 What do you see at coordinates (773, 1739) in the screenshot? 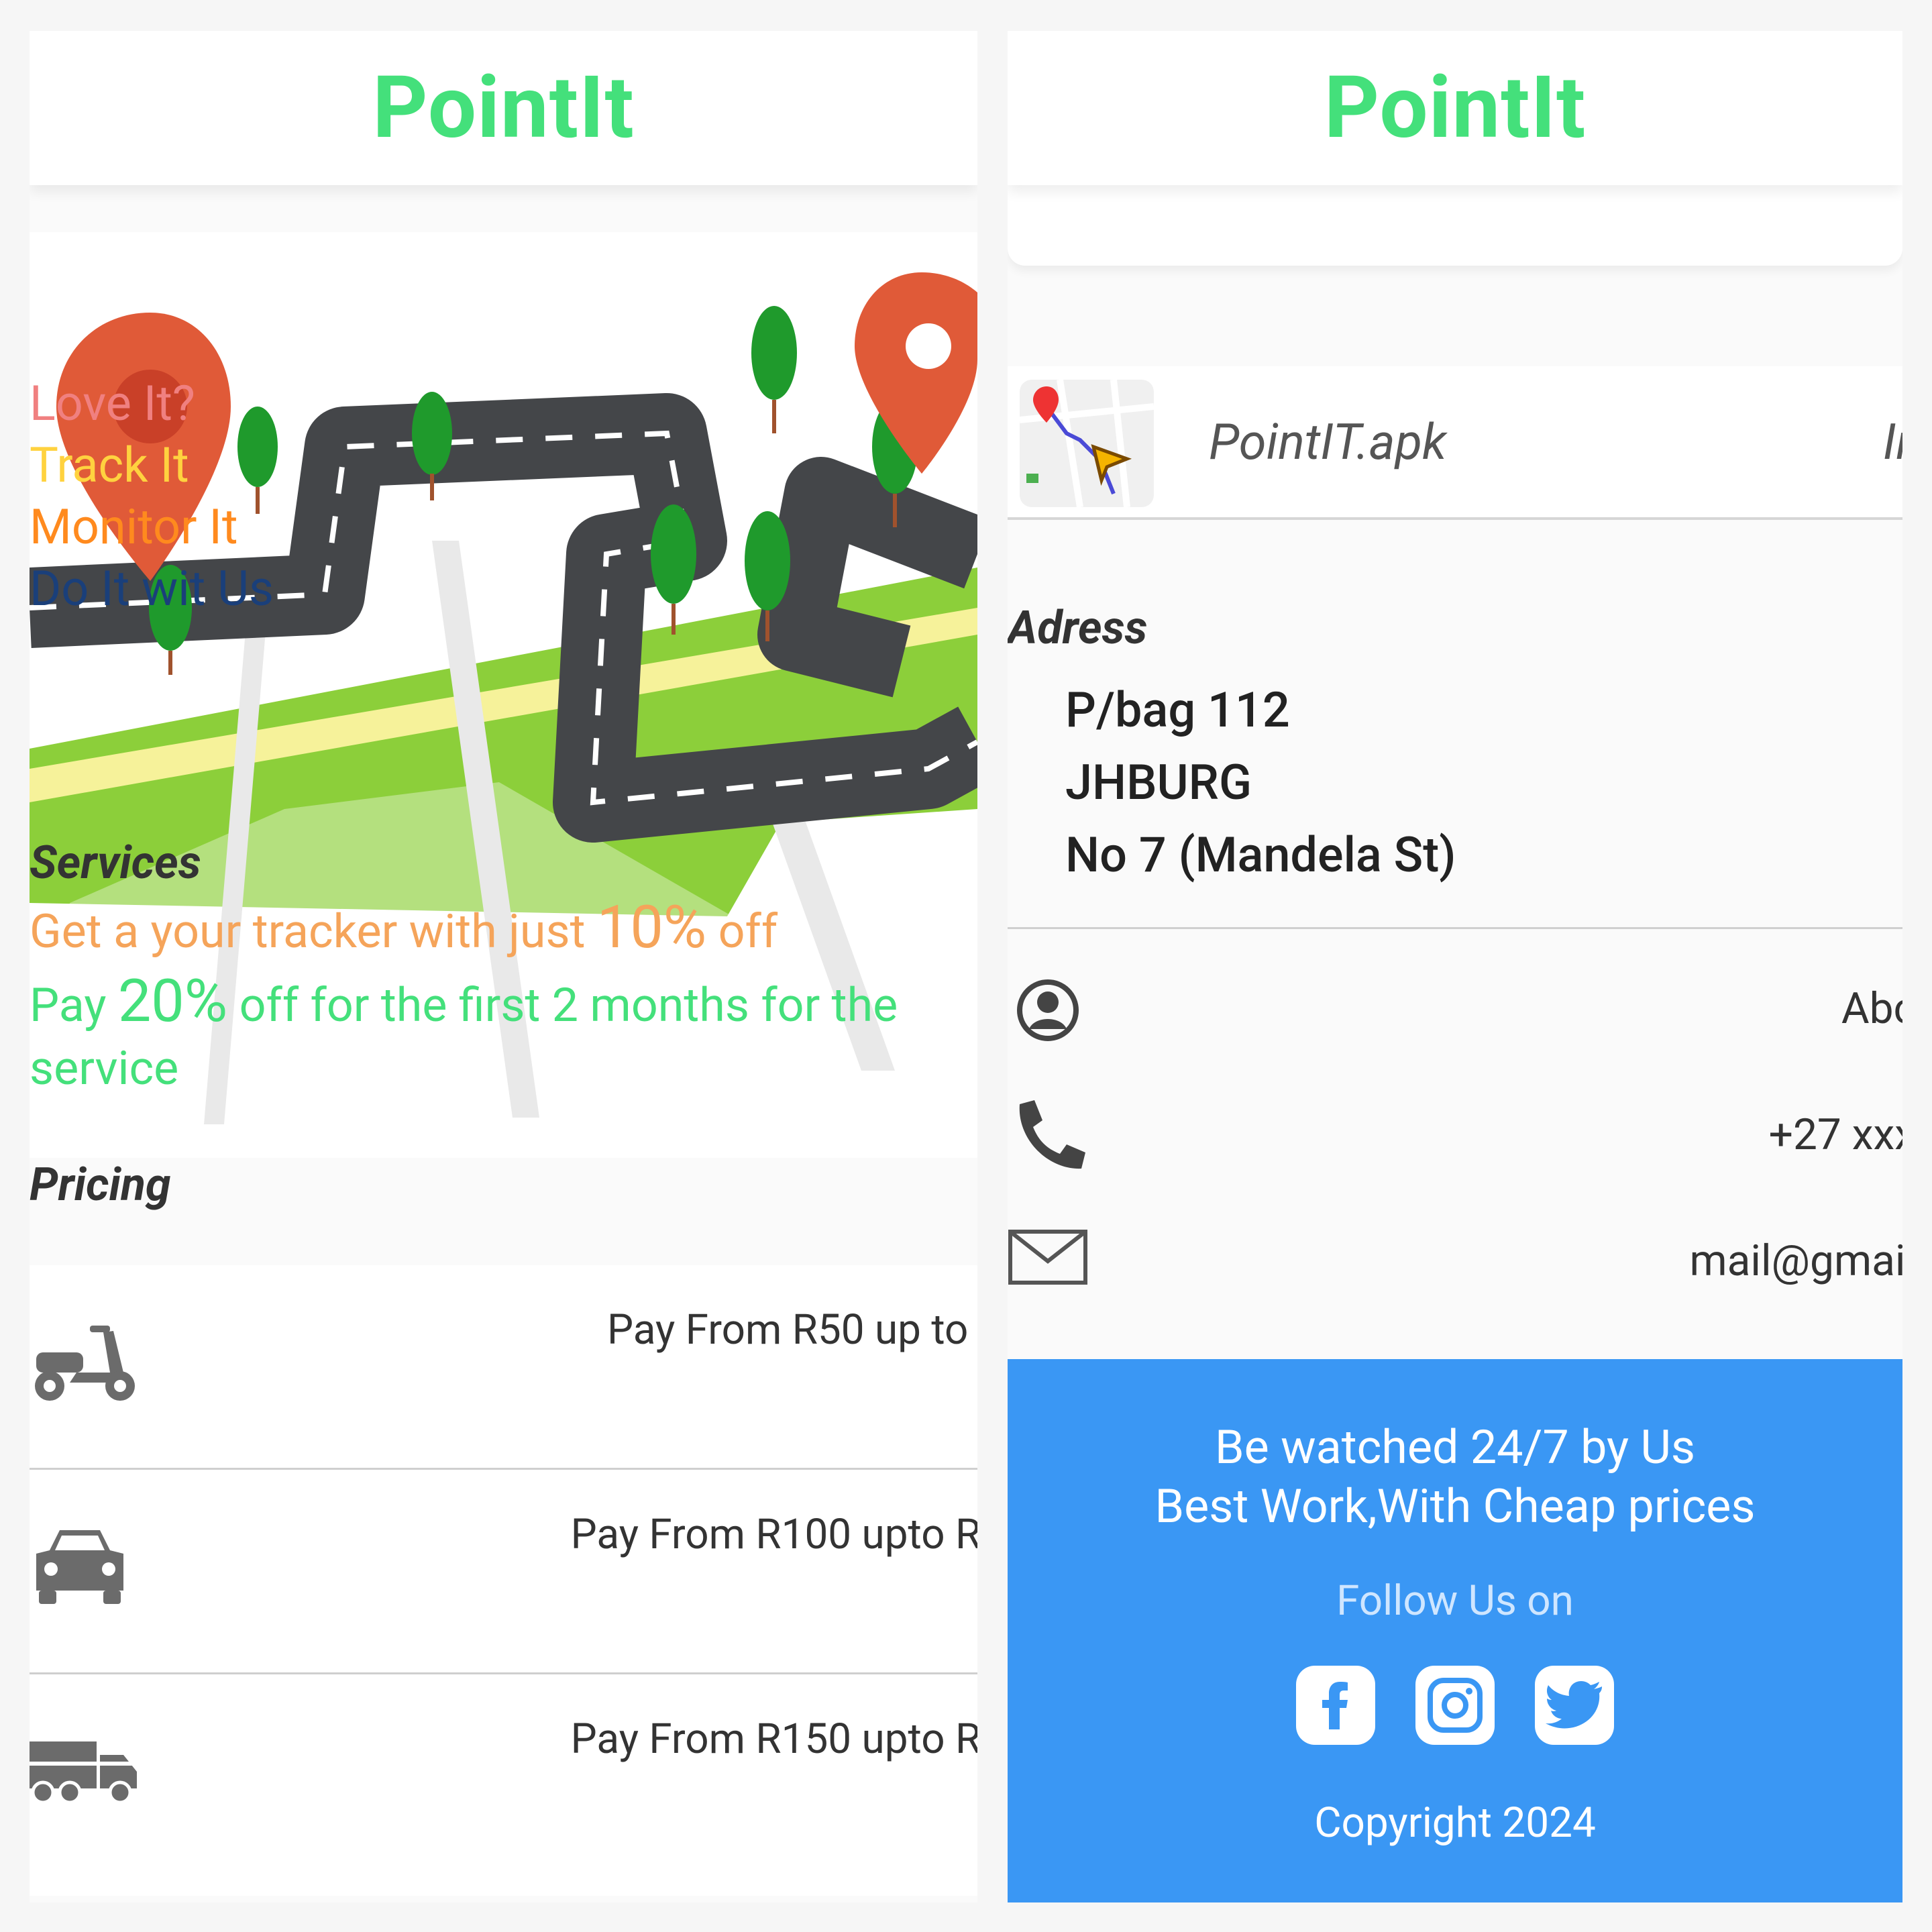
I see `price-truck: Pay From R150 upto R3` at bounding box center [773, 1739].